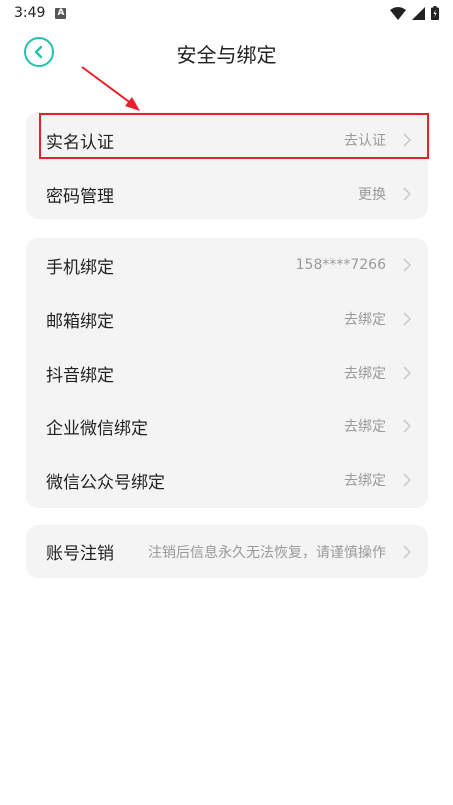 This screenshot has height=805, width=453. What do you see at coordinates (227, 480) in the screenshot?
I see `wechat-official-binding-row: 微信公众号绑定 去绑定` at bounding box center [227, 480].